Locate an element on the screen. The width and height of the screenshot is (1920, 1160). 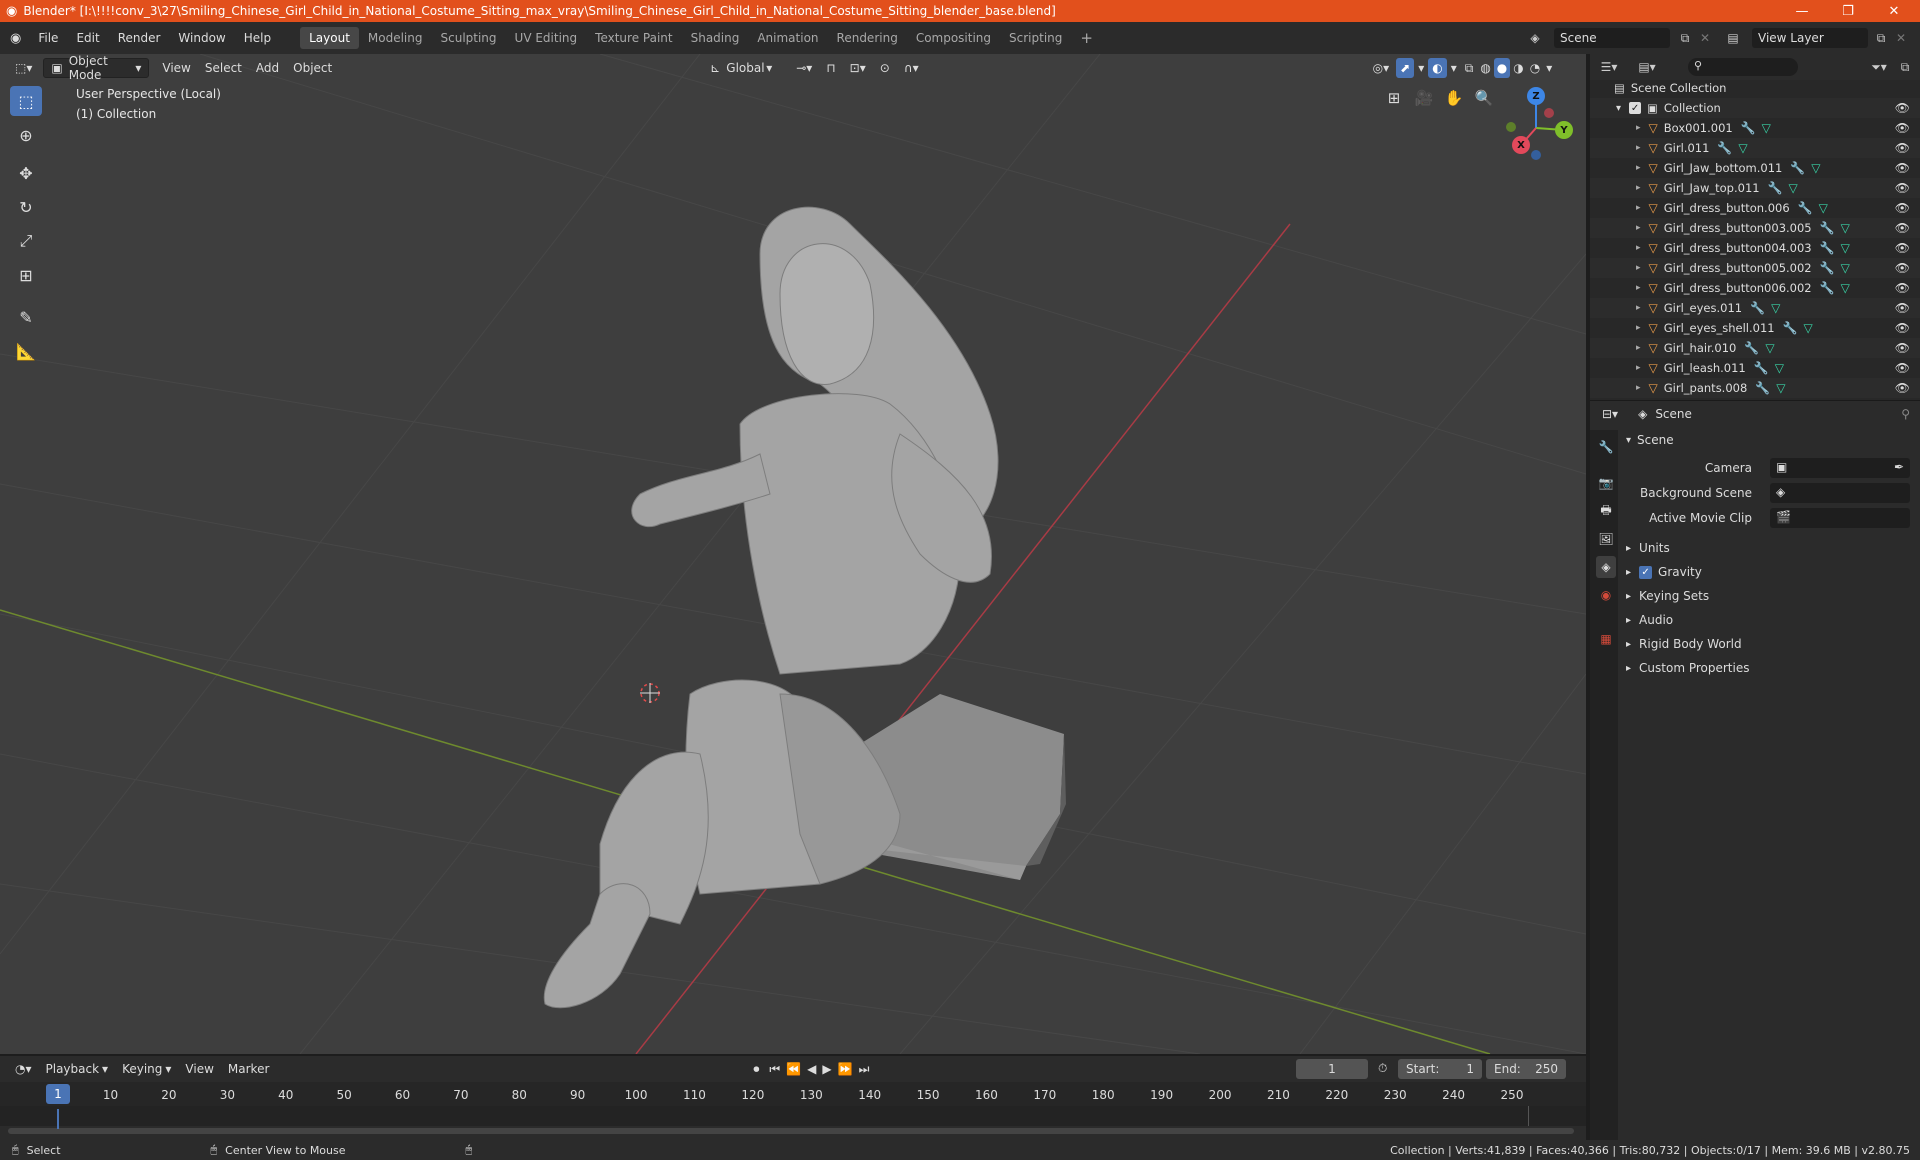
scene-tab-icon: ◈ is located at coordinates (1606, 567).